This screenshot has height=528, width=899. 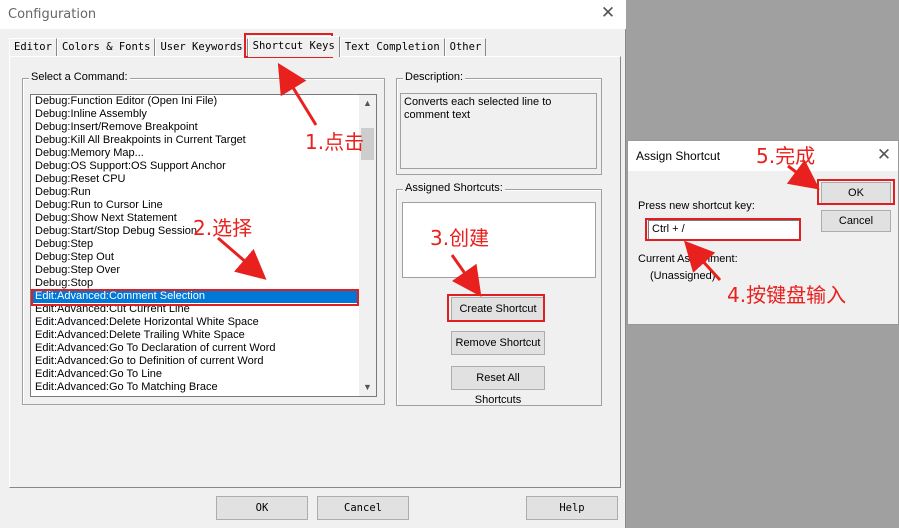 What do you see at coordinates (367, 387) in the screenshot?
I see `chevron-down-icon: ▼` at bounding box center [367, 387].